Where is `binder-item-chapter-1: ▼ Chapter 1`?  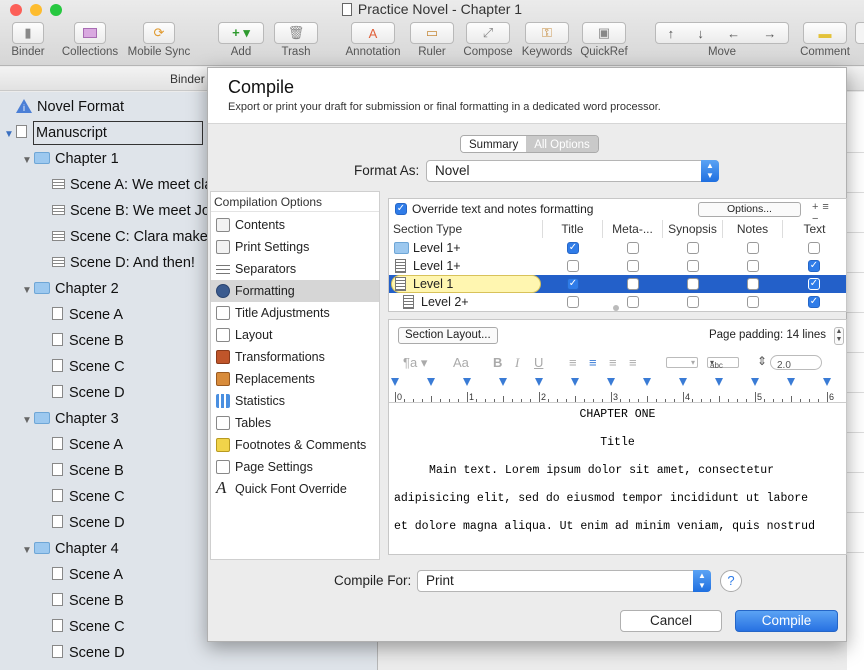 binder-item-chapter-1: ▼ Chapter 1 is located at coordinates (70, 159).